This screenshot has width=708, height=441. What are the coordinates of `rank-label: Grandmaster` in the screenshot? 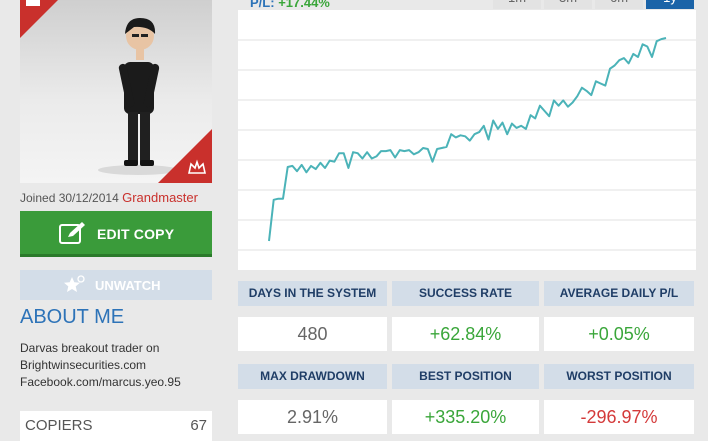 It's located at (160, 197).